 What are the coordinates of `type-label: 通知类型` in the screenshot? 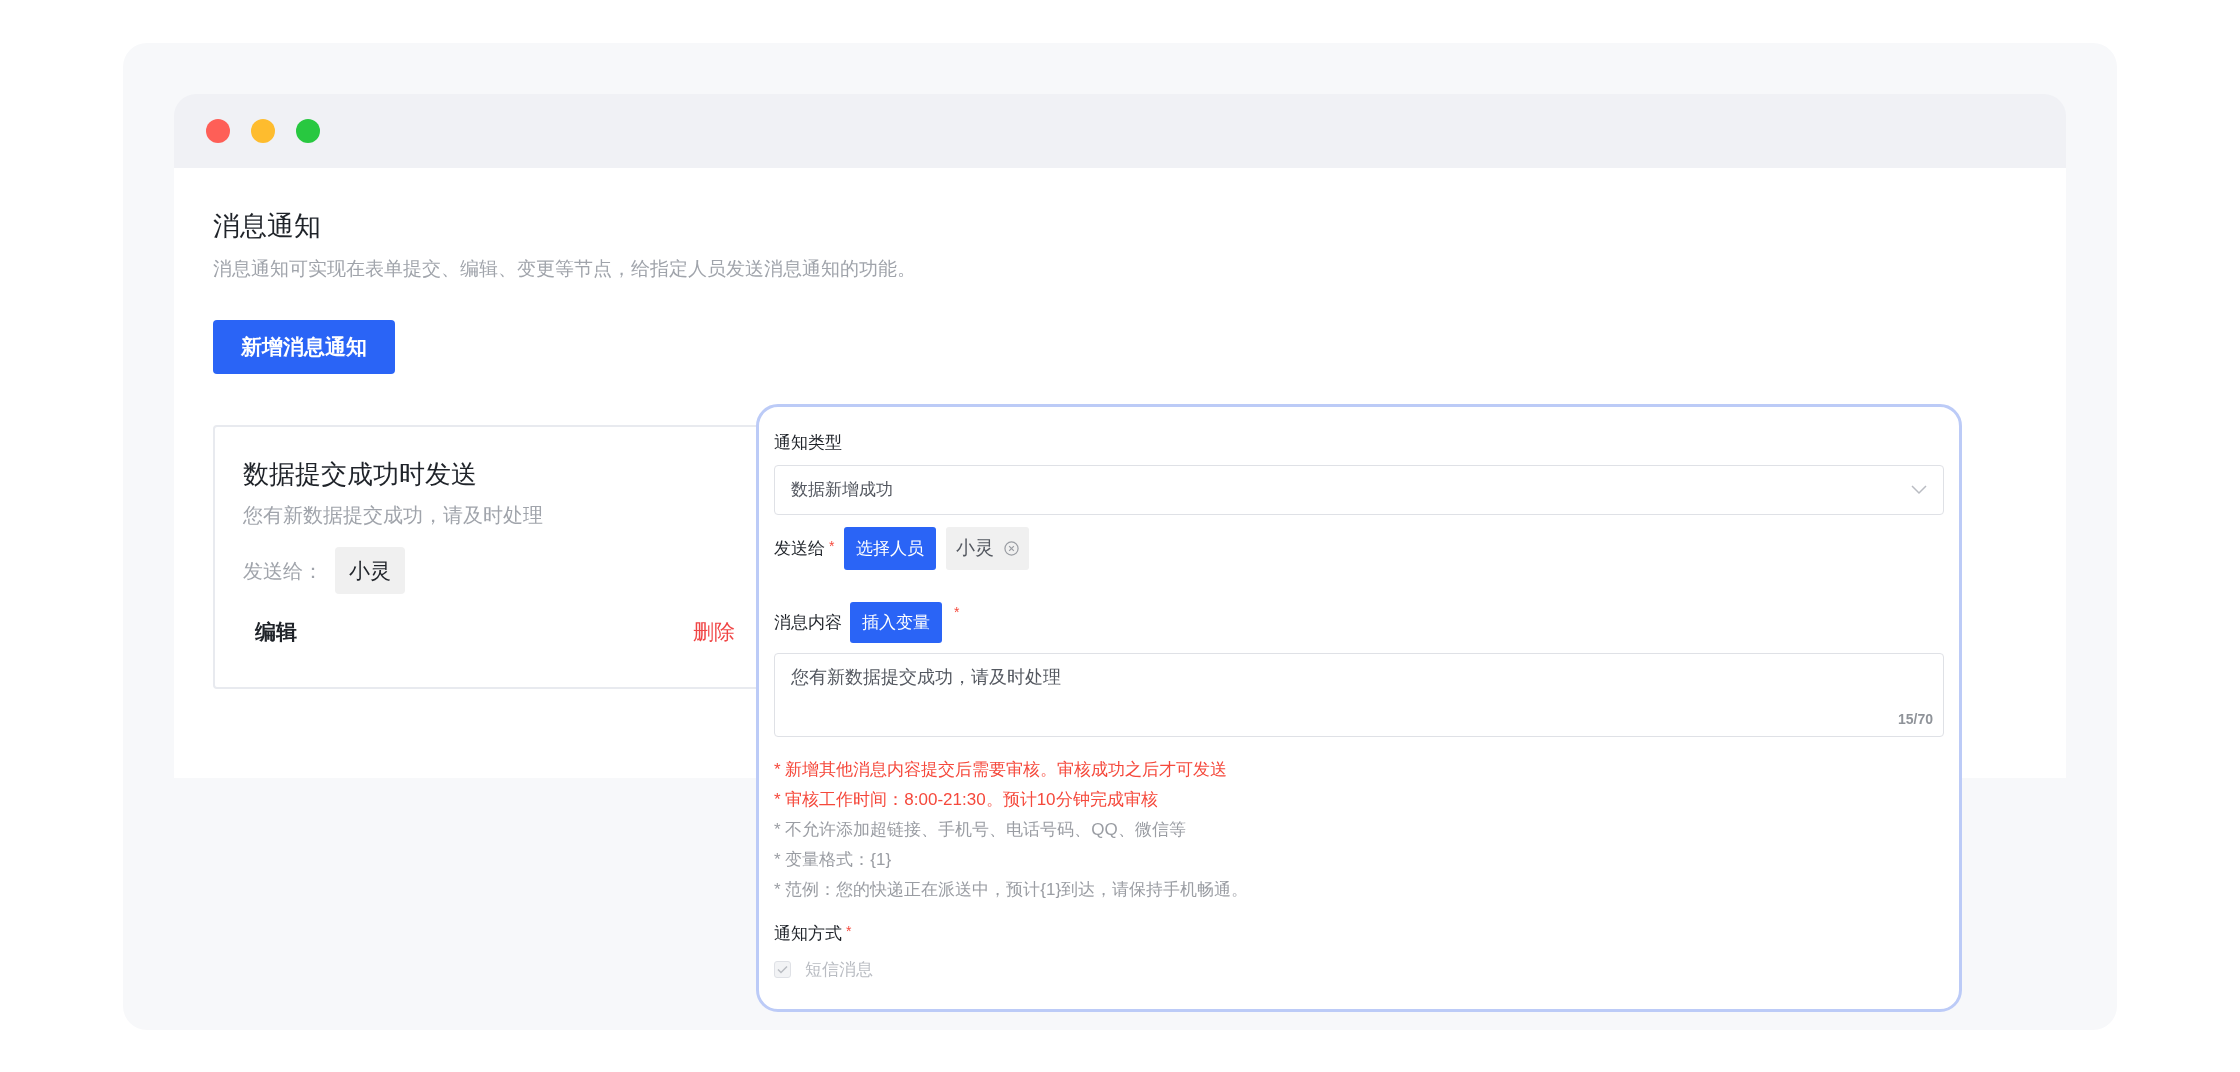 It's located at (808, 443).